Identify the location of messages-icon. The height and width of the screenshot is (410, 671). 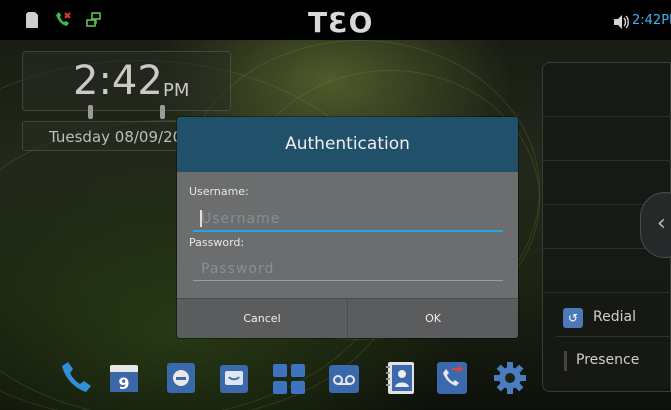
(234, 379).